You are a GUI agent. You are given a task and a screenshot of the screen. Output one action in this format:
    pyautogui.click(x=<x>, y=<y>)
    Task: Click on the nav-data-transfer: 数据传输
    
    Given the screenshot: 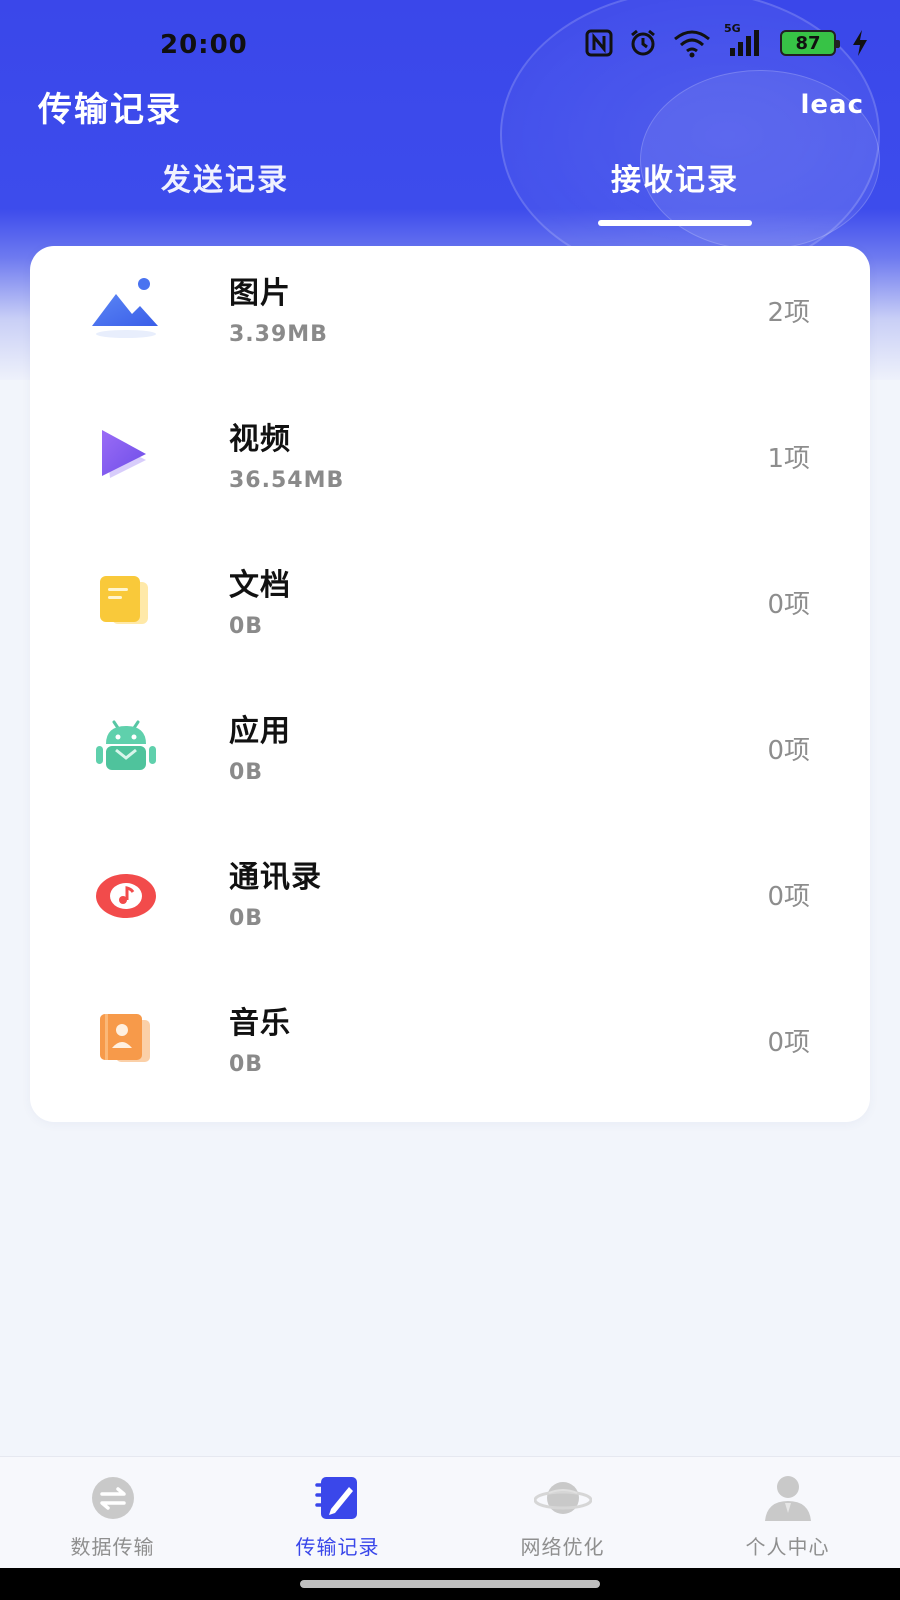 What is the action you would take?
    pyautogui.click(x=112, y=1513)
    